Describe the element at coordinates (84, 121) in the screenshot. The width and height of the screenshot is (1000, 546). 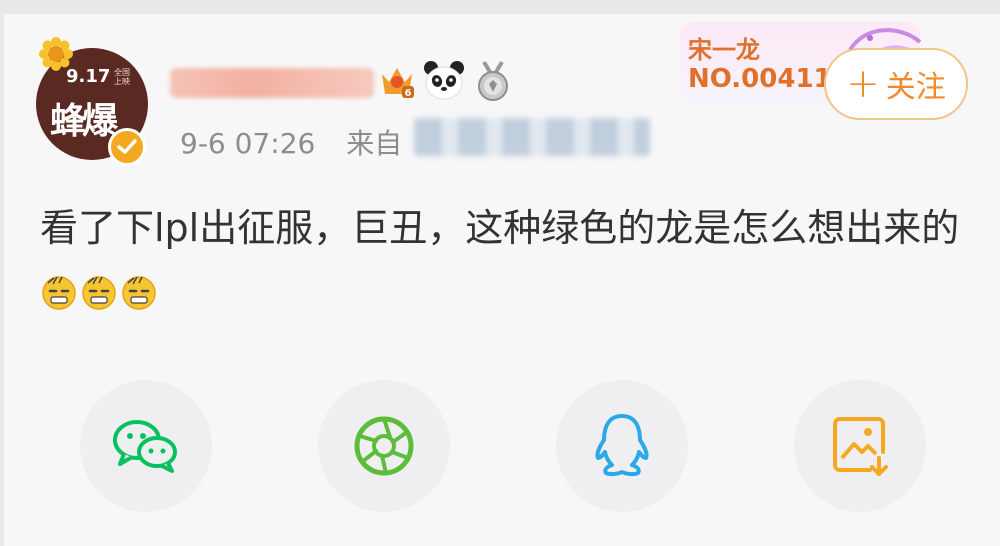
I see `avatar-poster-title: 蜂爆` at that location.